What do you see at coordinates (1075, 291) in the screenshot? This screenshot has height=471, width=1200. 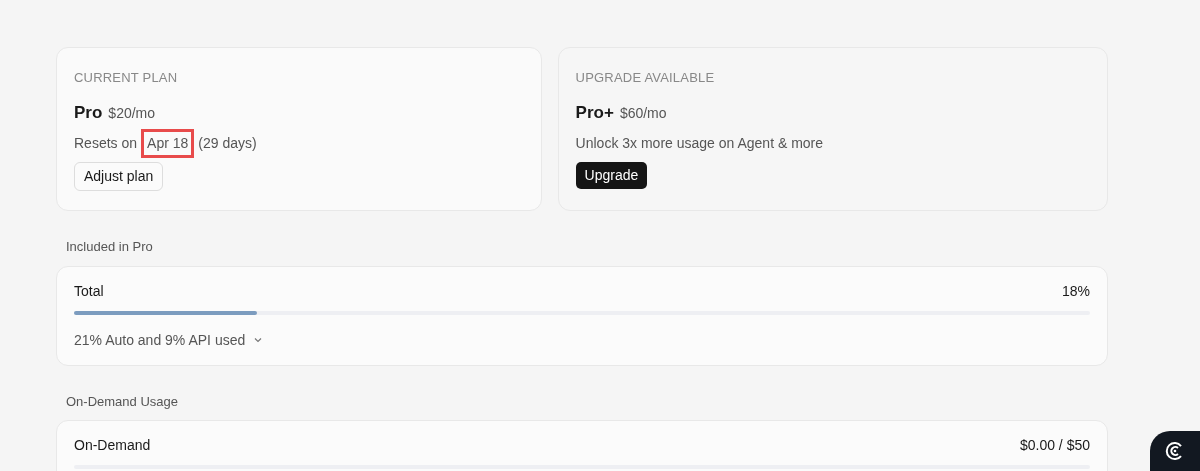 I see `meter-reading: 18%` at bounding box center [1075, 291].